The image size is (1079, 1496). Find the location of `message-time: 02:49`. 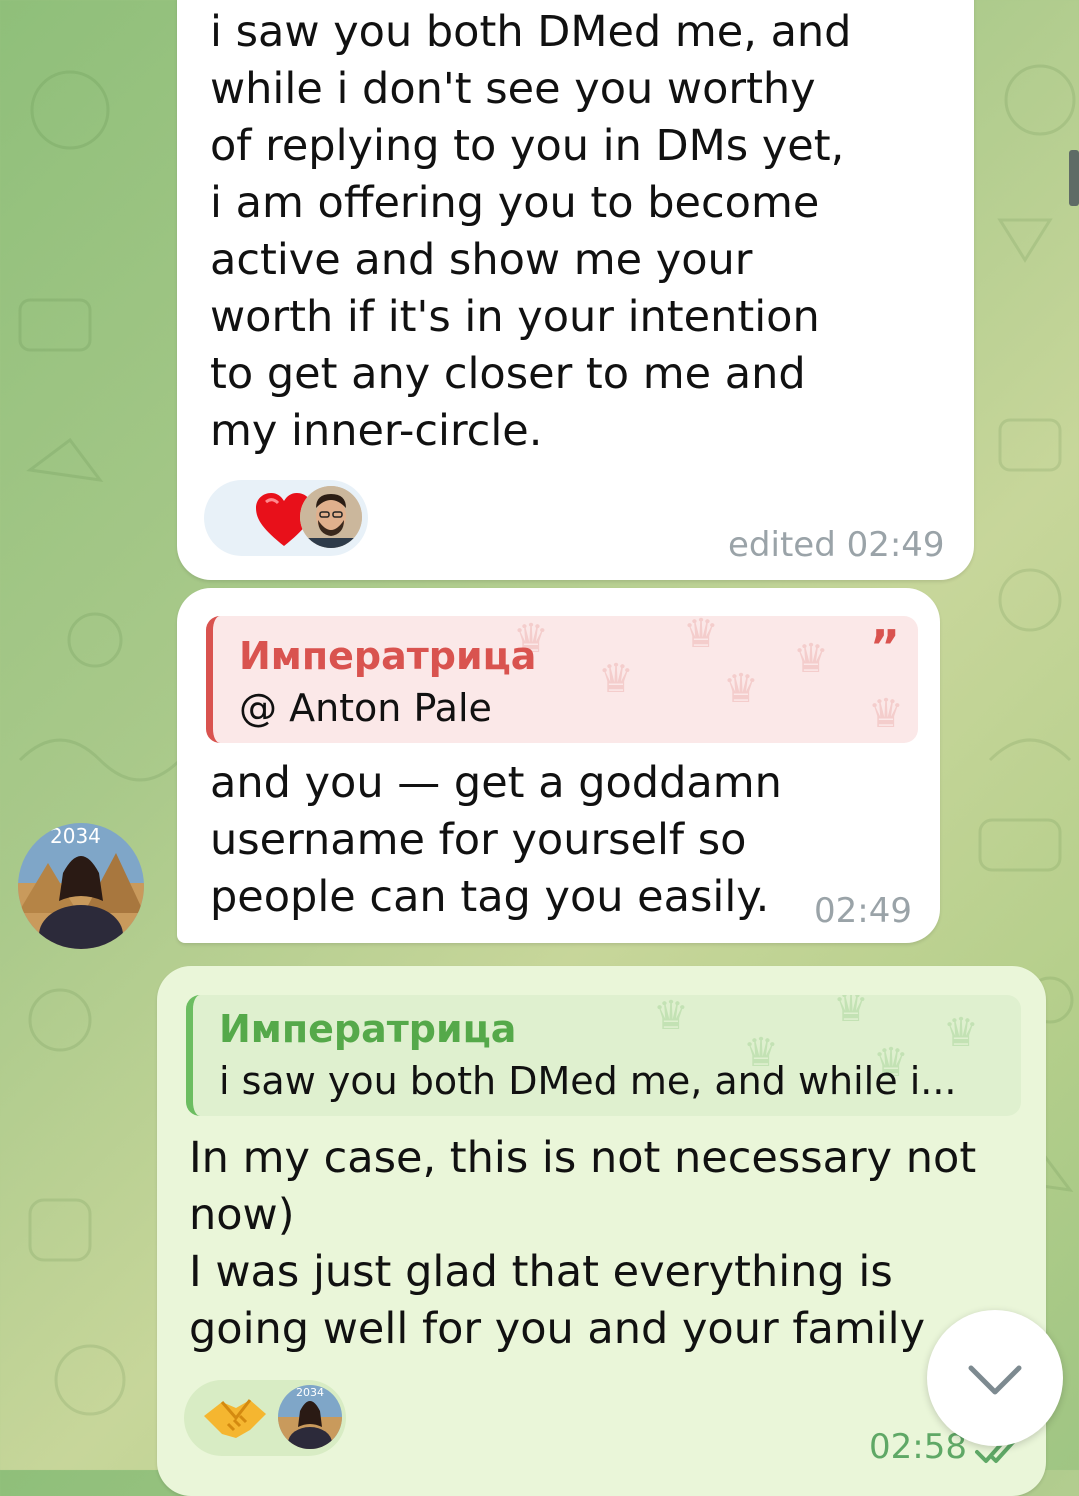

message-time: 02:49 is located at coordinates (863, 911).